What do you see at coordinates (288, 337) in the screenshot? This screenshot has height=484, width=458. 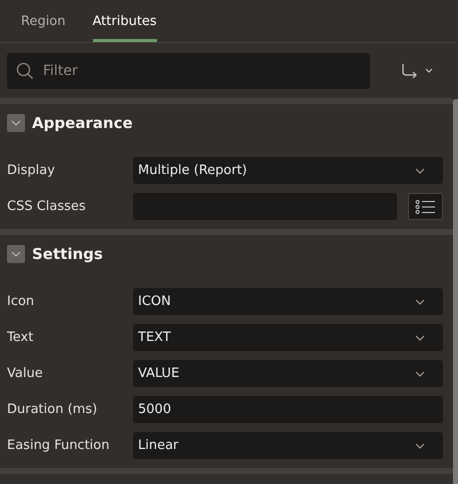 I see `dropdown: TEXT` at bounding box center [288, 337].